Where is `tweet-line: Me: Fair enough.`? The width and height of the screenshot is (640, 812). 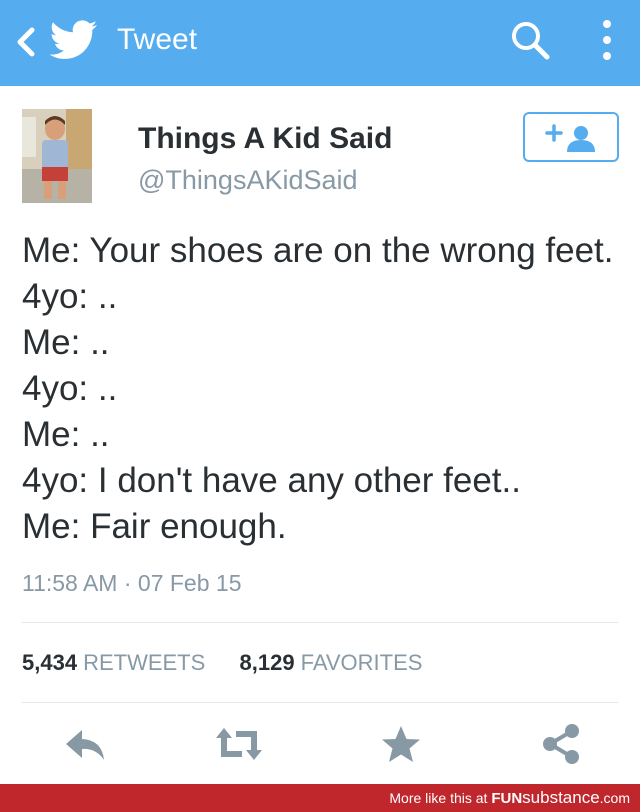
tweet-line: Me: Fair enough. is located at coordinates (154, 526).